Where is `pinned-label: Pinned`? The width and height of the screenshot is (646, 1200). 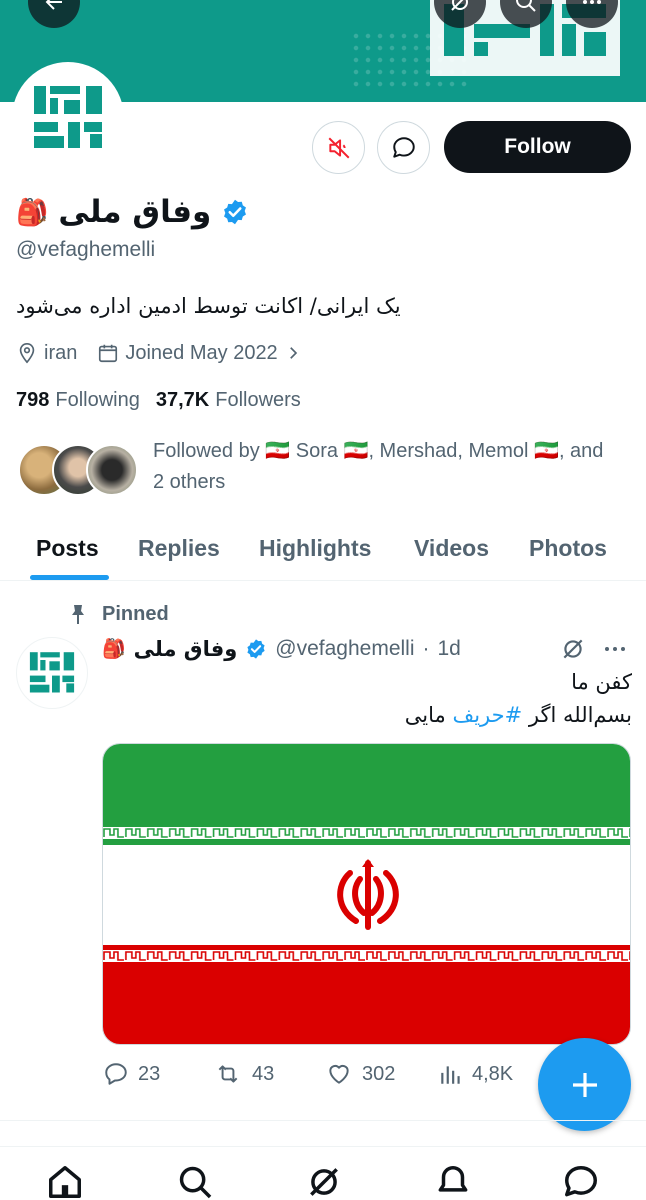 pinned-label: Pinned is located at coordinates (118, 614).